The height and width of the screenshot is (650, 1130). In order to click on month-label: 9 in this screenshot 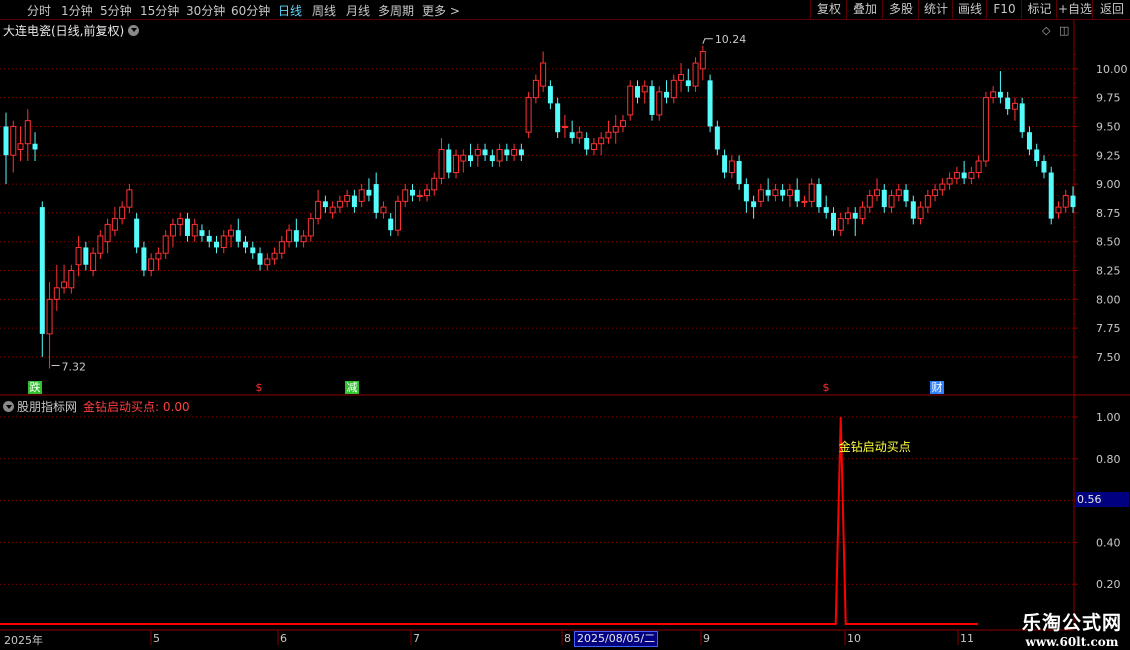, I will do `click(706, 638)`.